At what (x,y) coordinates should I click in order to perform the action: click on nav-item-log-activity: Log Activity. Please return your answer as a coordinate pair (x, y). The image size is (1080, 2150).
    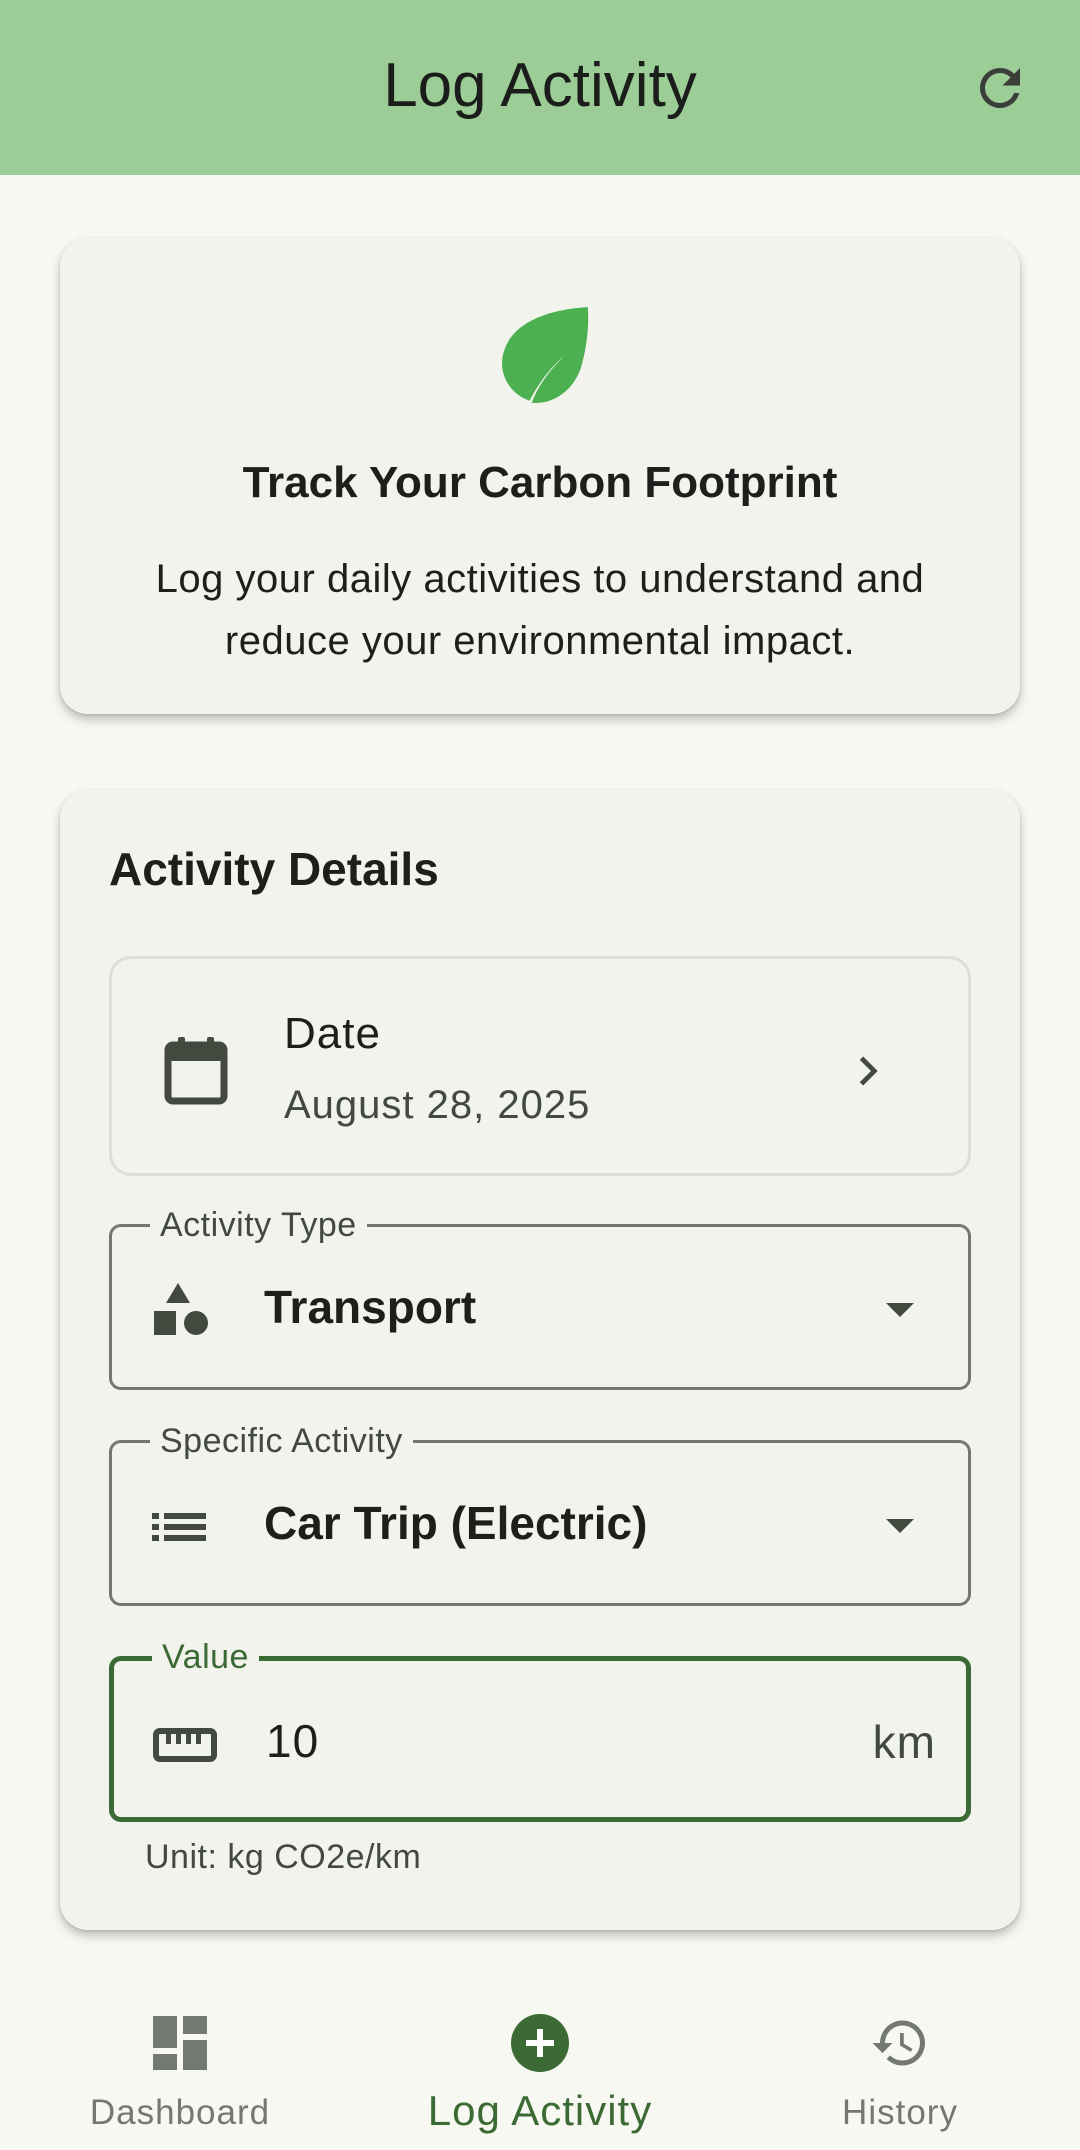
    Looking at the image, I should click on (540, 2067).